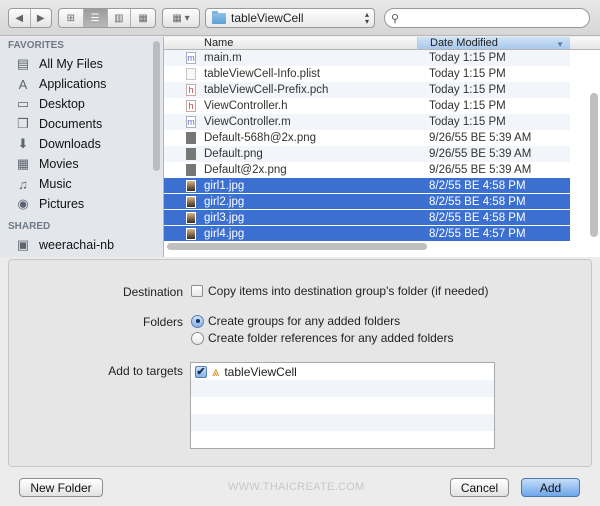 The width and height of the screenshot is (600, 506). I want to click on sidebar-item-desktop: ▭ Desktop, so click(81, 104).